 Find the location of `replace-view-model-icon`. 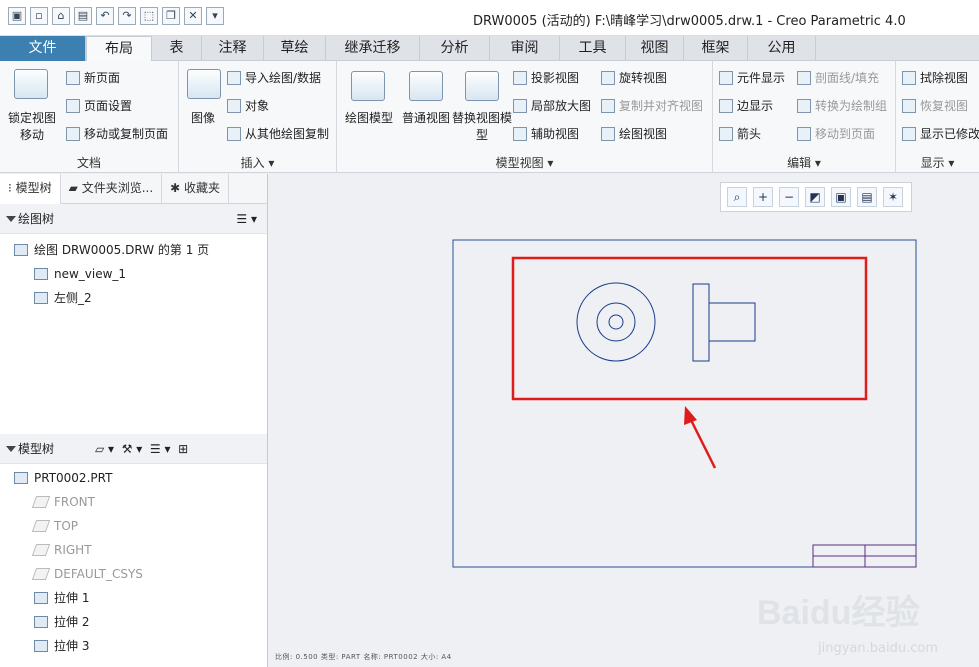

replace-view-model-icon is located at coordinates (482, 86).